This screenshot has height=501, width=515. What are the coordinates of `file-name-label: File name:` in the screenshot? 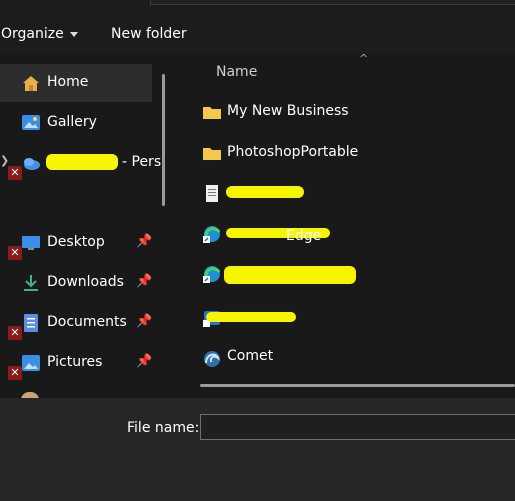 It's located at (163, 428).